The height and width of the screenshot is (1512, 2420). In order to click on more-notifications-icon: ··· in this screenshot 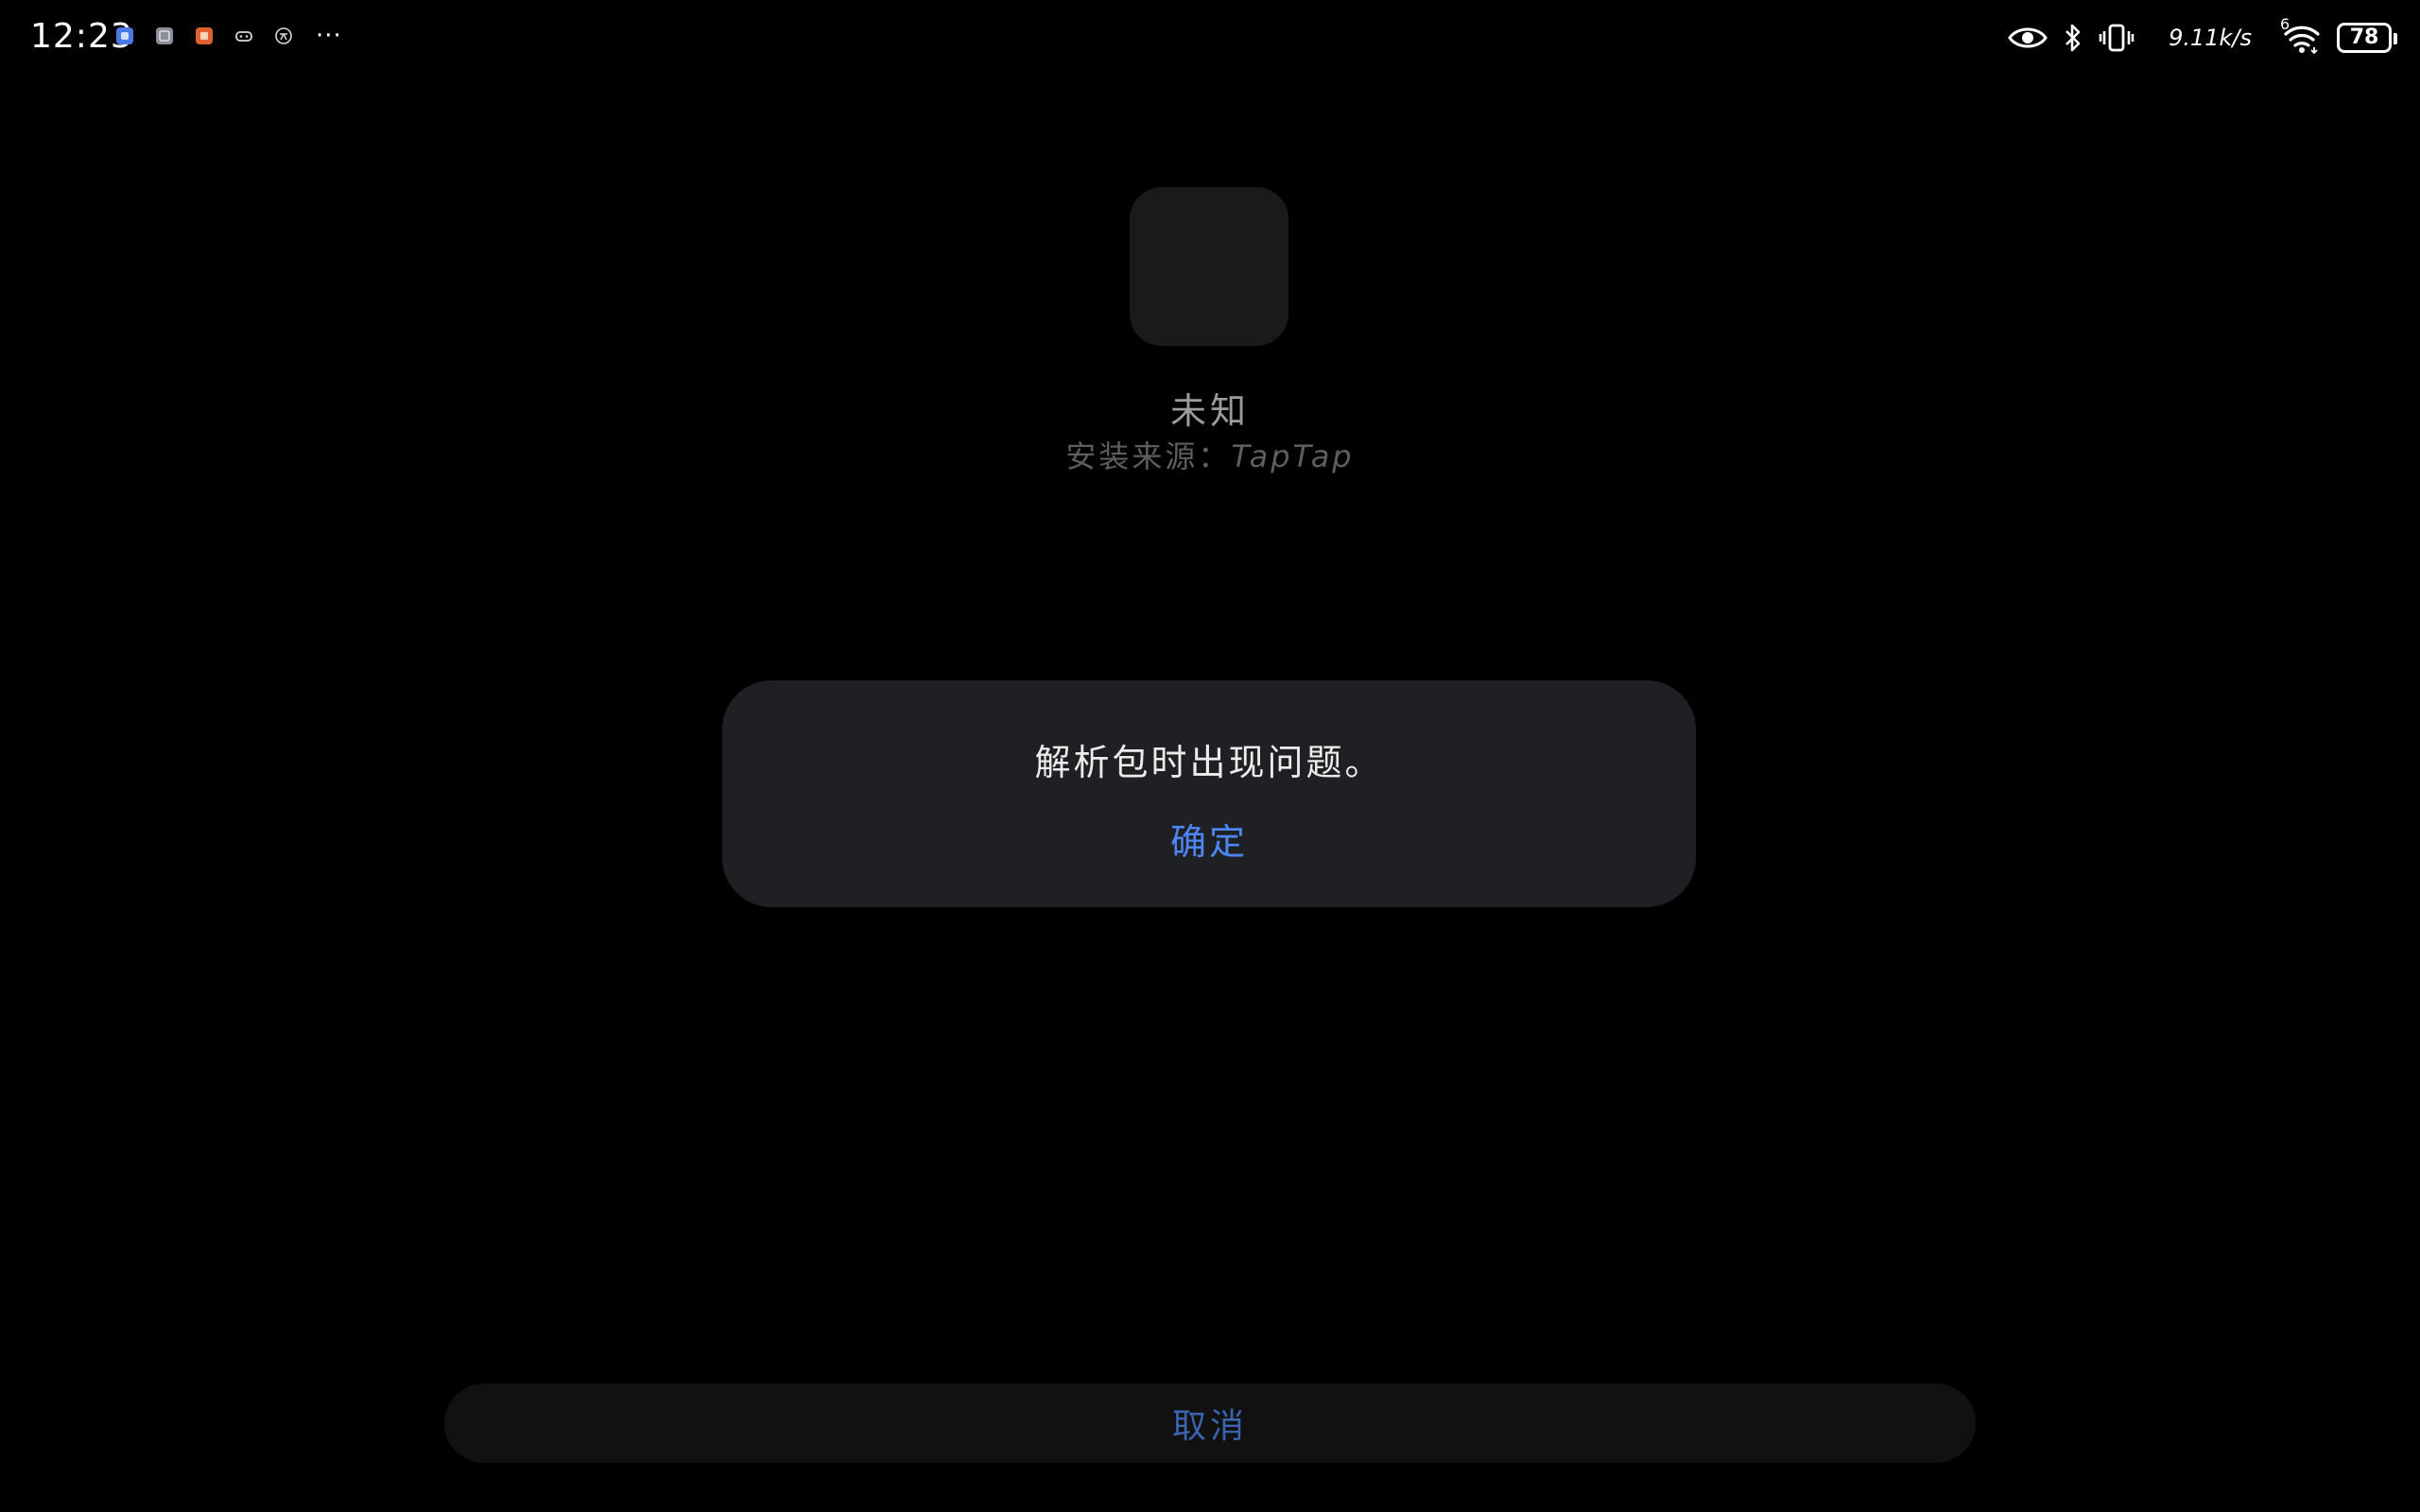, I will do `click(329, 36)`.